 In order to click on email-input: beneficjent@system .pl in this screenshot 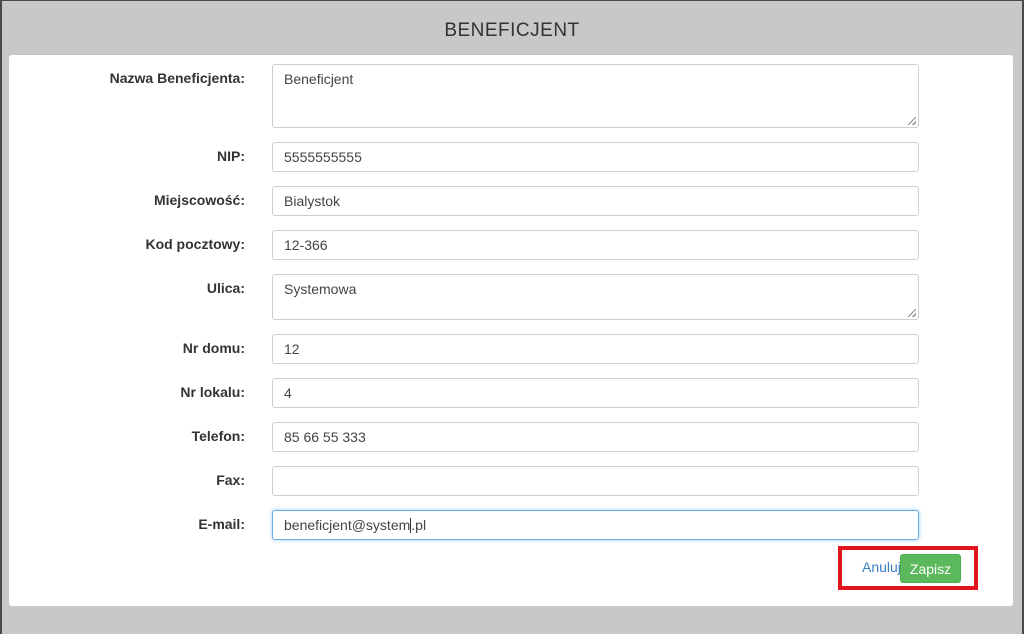, I will do `click(595, 525)`.